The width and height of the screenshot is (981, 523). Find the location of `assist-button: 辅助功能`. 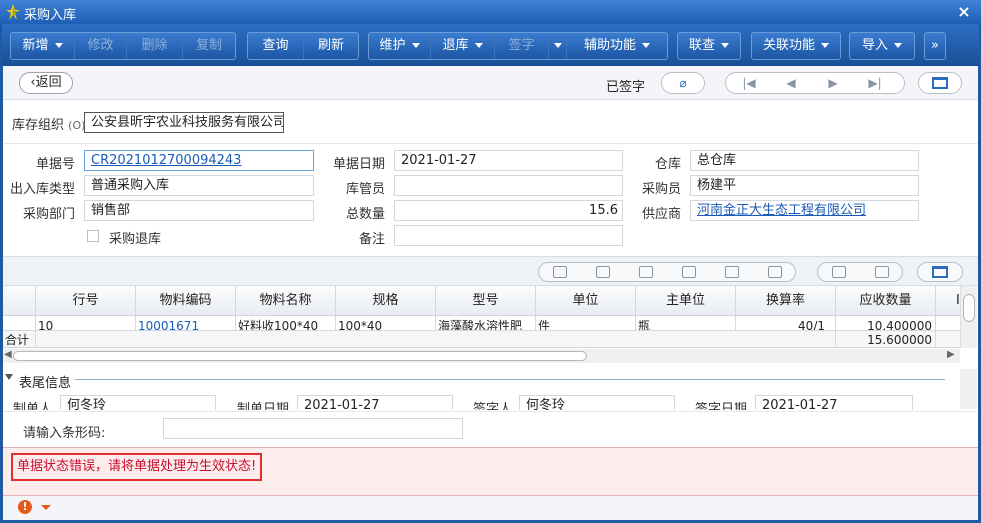

assist-button: 辅助功能 is located at coordinates (617, 46).